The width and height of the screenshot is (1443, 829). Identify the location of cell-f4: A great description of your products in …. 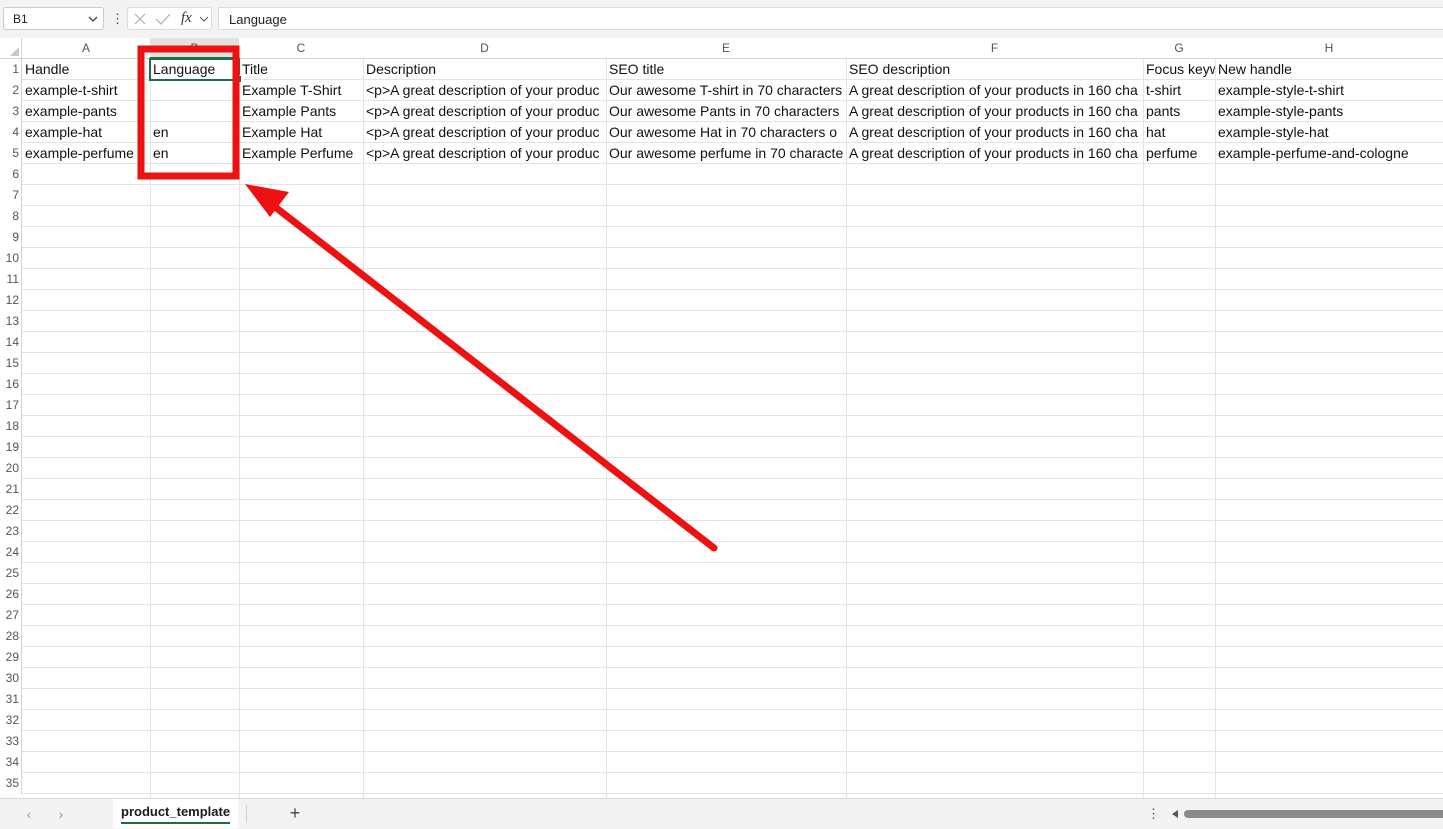
(994, 132).